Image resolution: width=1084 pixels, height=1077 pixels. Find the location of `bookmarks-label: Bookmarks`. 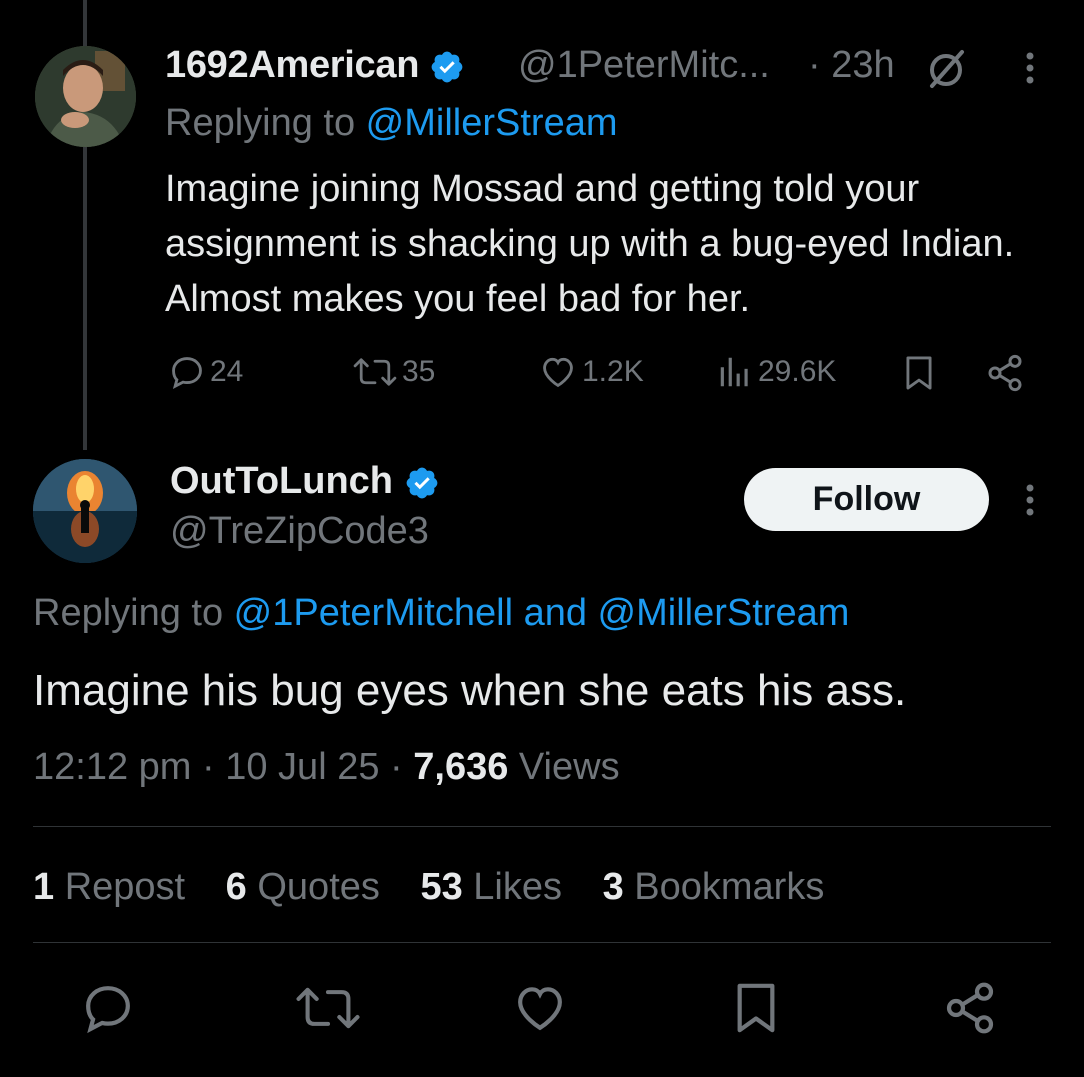

bookmarks-label: Bookmarks is located at coordinates (724, 887).